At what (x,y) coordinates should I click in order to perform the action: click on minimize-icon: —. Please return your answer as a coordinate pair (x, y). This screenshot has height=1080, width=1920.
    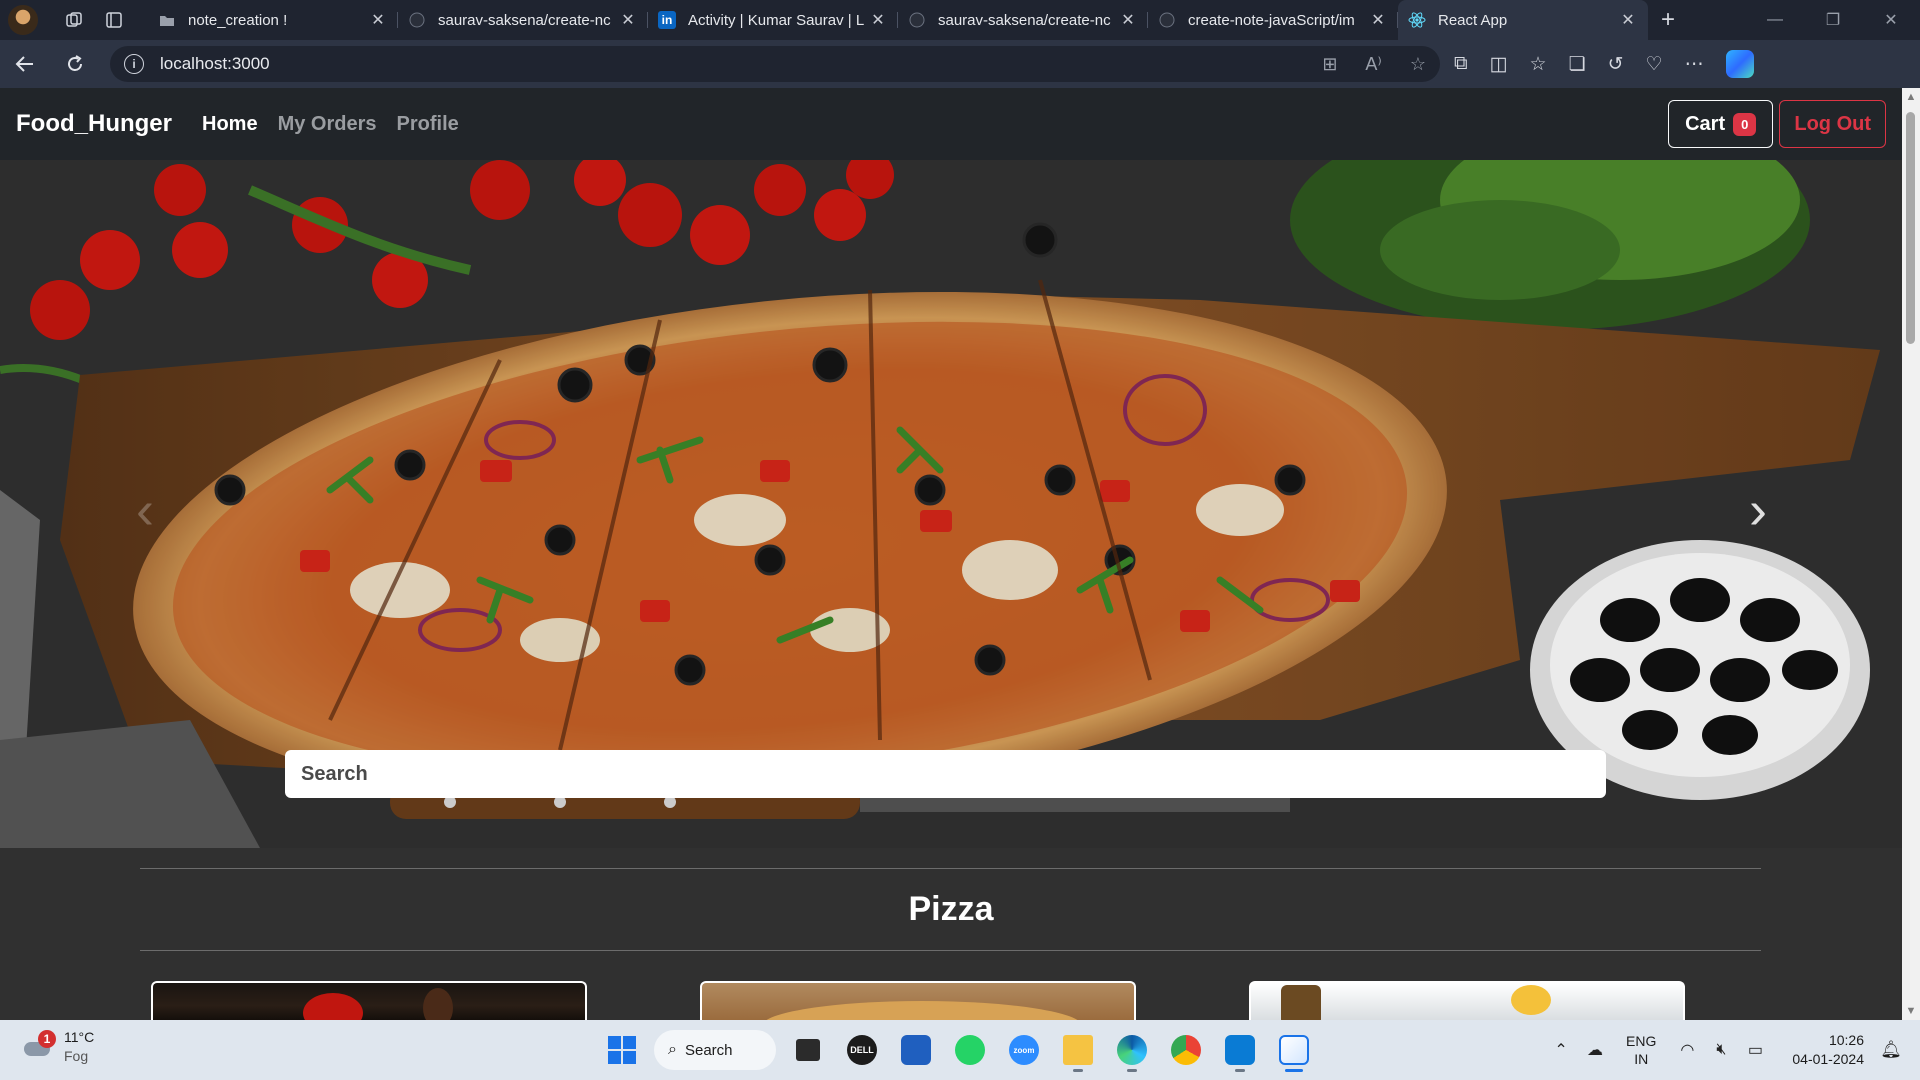
    Looking at the image, I should click on (1775, 20).